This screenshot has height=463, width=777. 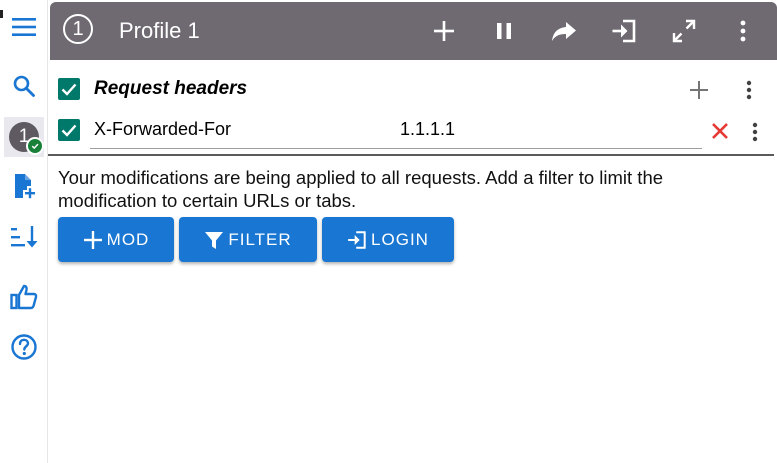 What do you see at coordinates (260, 239) in the screenshot?
I see `add-filter-label: FILTER` at bounding box center [260, 239].